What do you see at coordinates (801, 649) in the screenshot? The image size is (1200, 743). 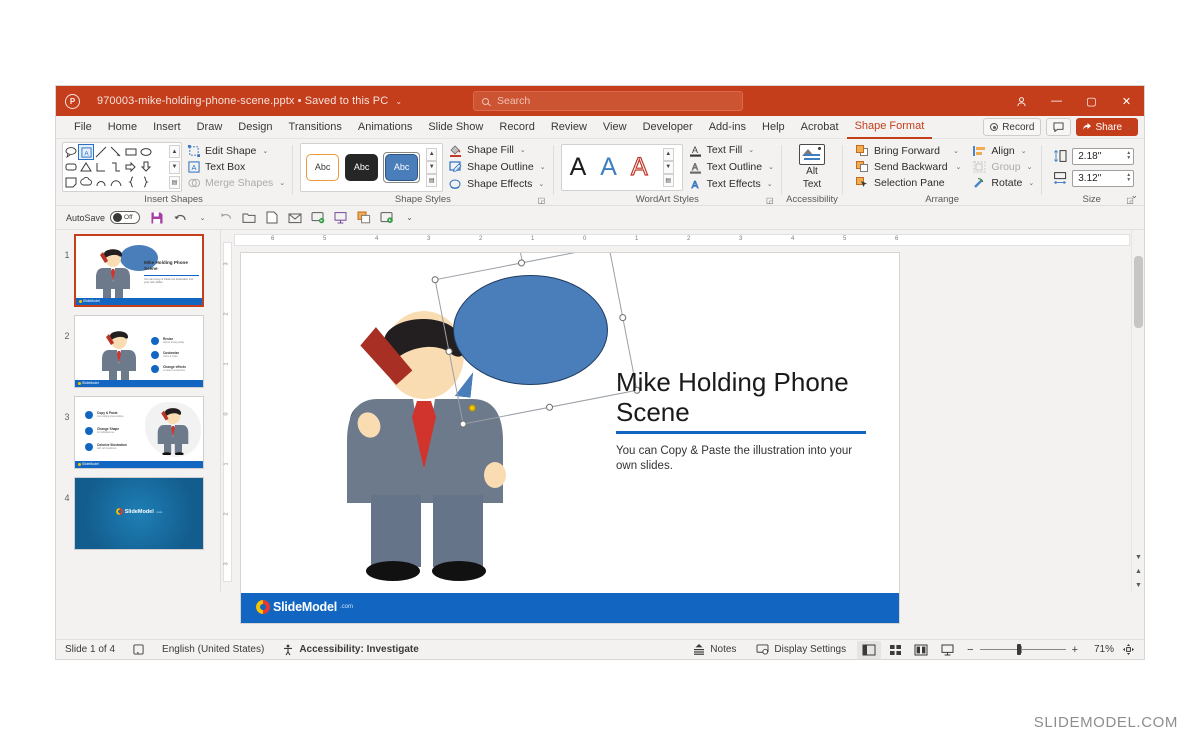 I see `display-settings-button: Display Settings` at bounding box center [801, 649].